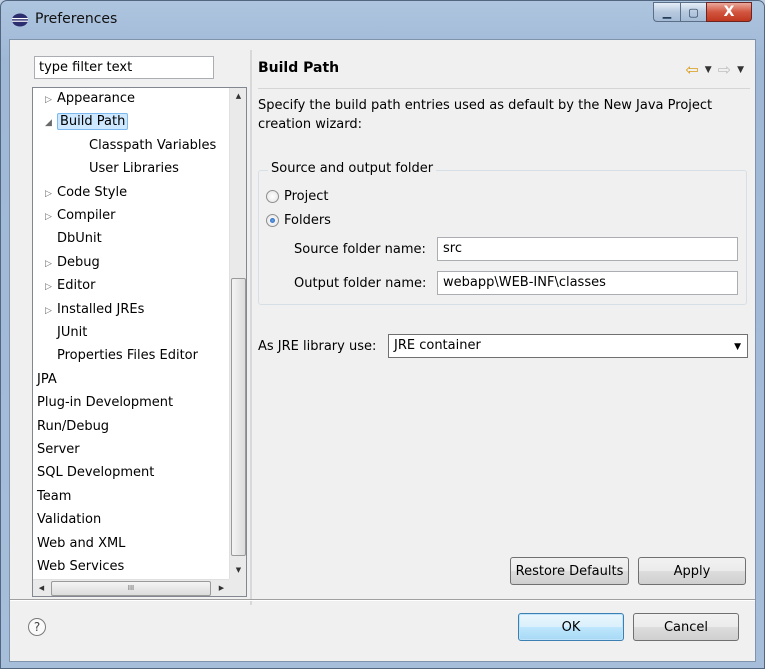  What do you see at coordinates (569, 571) in the screenshot?
I see `restore-defaults-button: Restore Defaults` at bounding box center [569, 571].